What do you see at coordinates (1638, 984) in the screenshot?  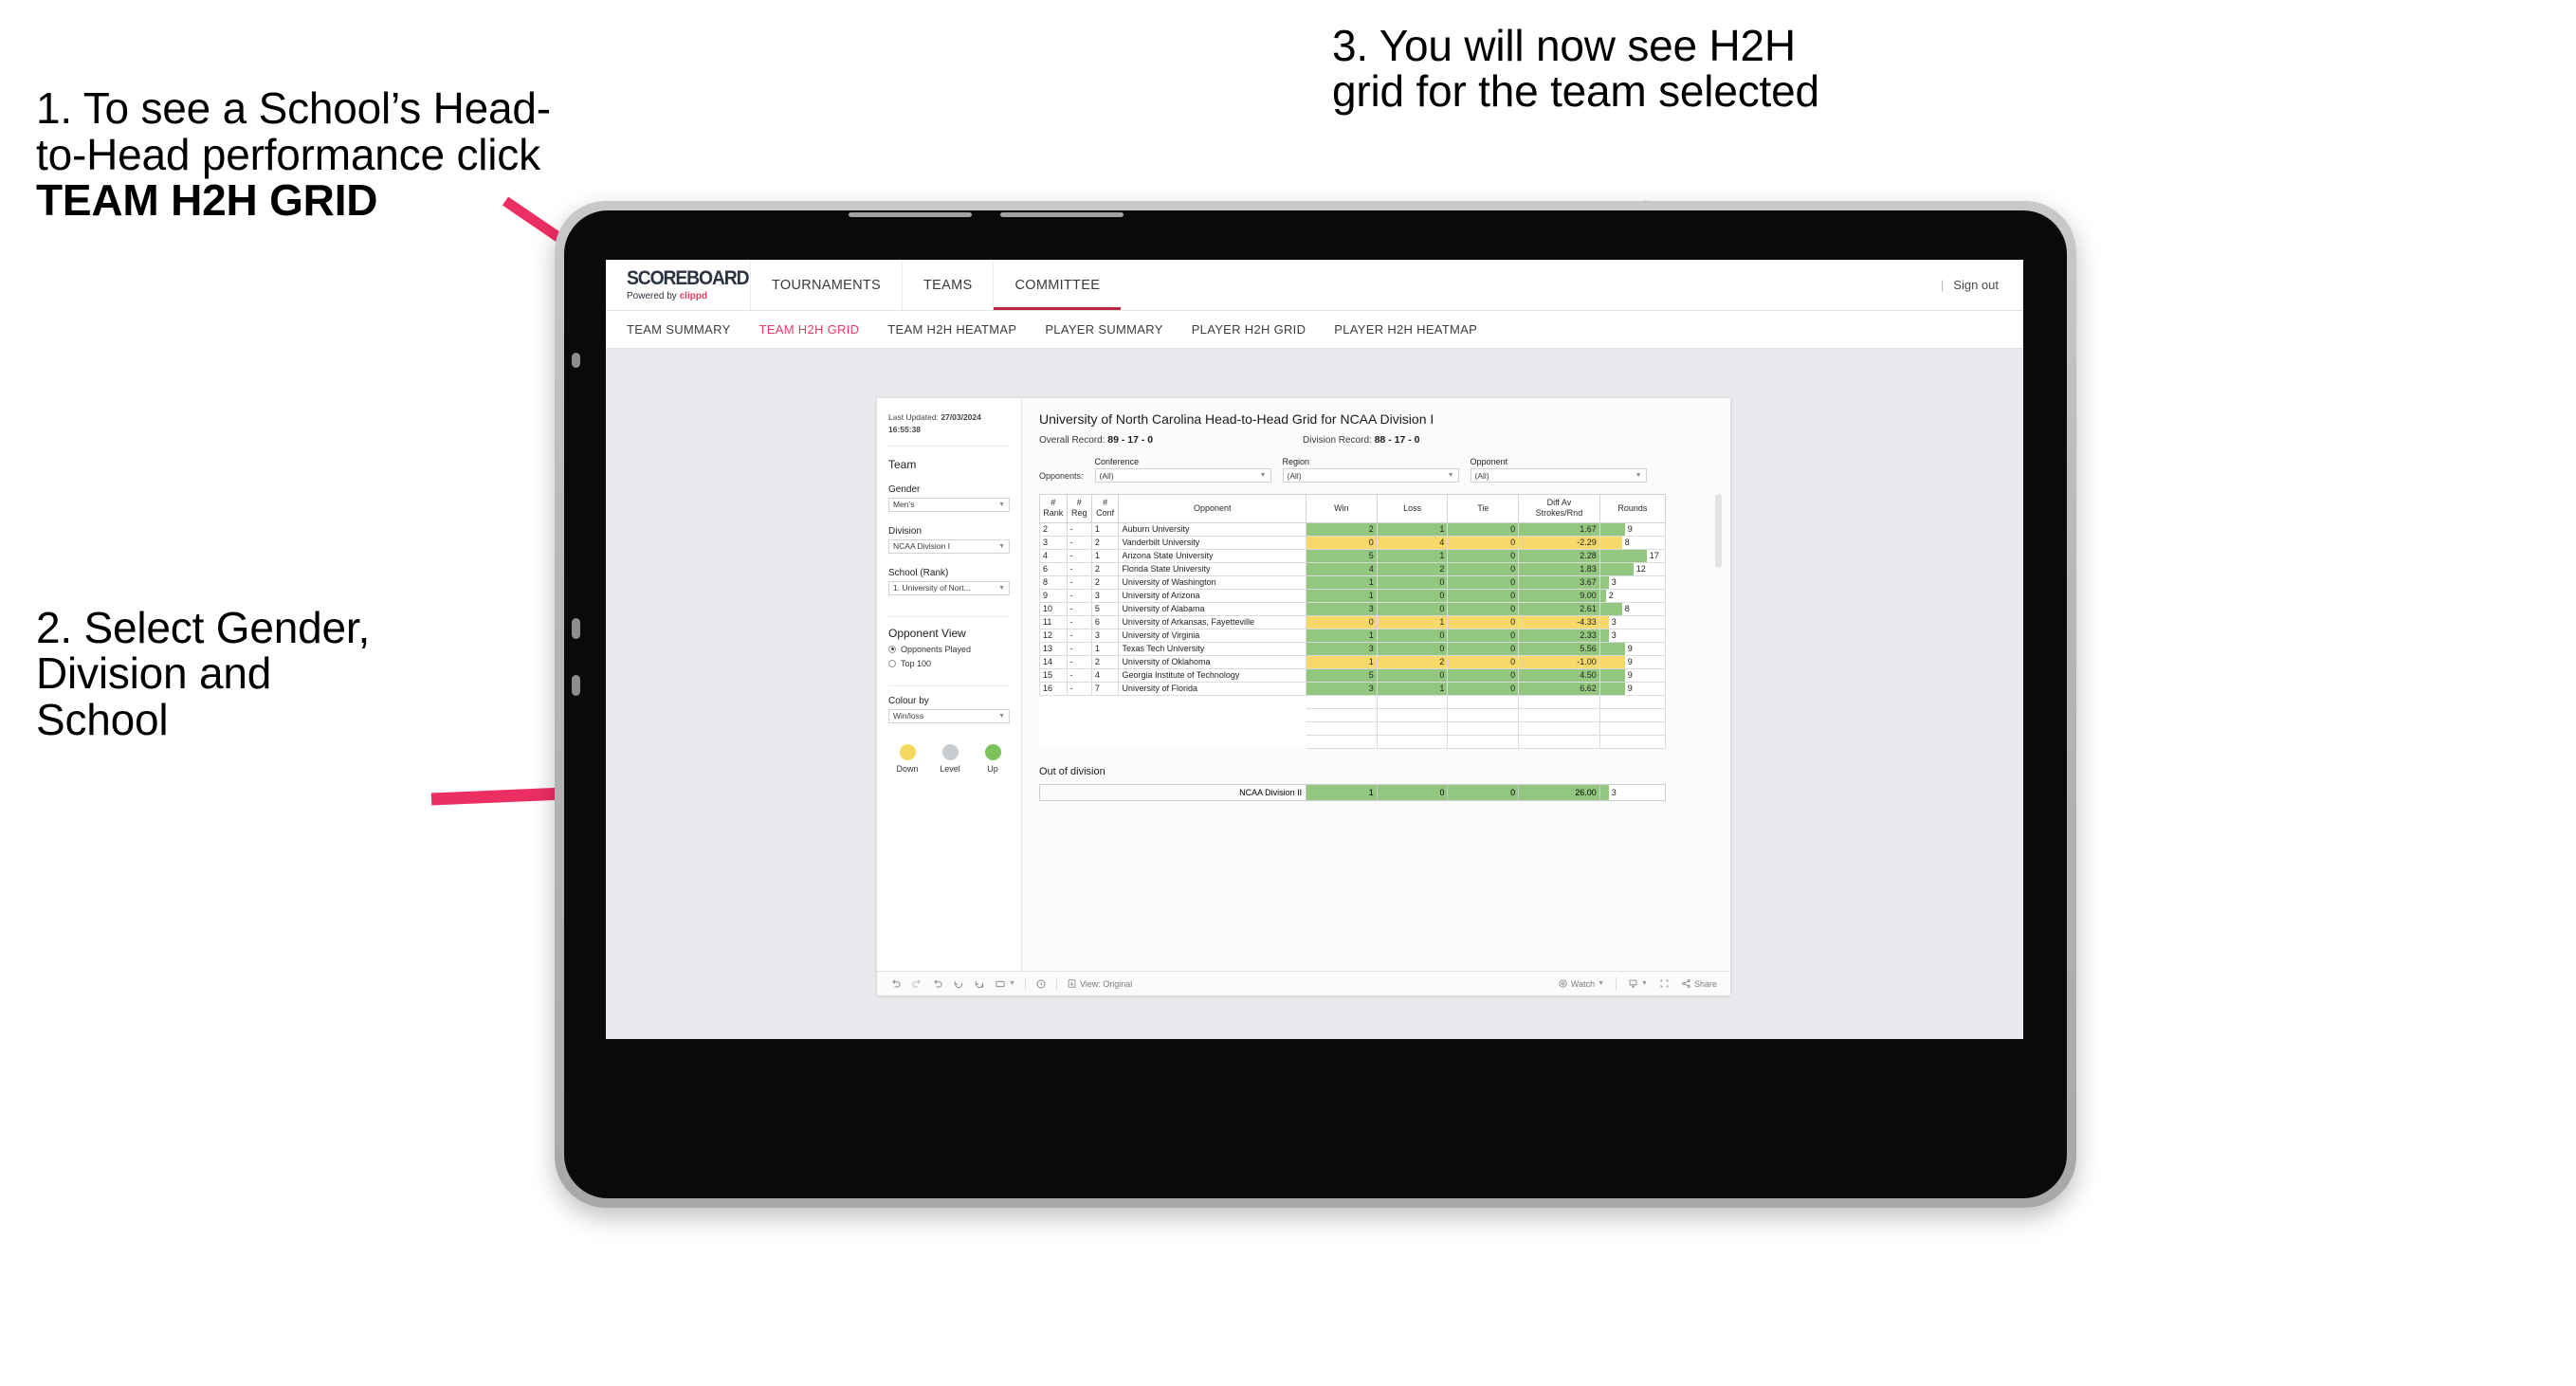 I see `download-icon: ▼` at bounding box center [1638, 984].